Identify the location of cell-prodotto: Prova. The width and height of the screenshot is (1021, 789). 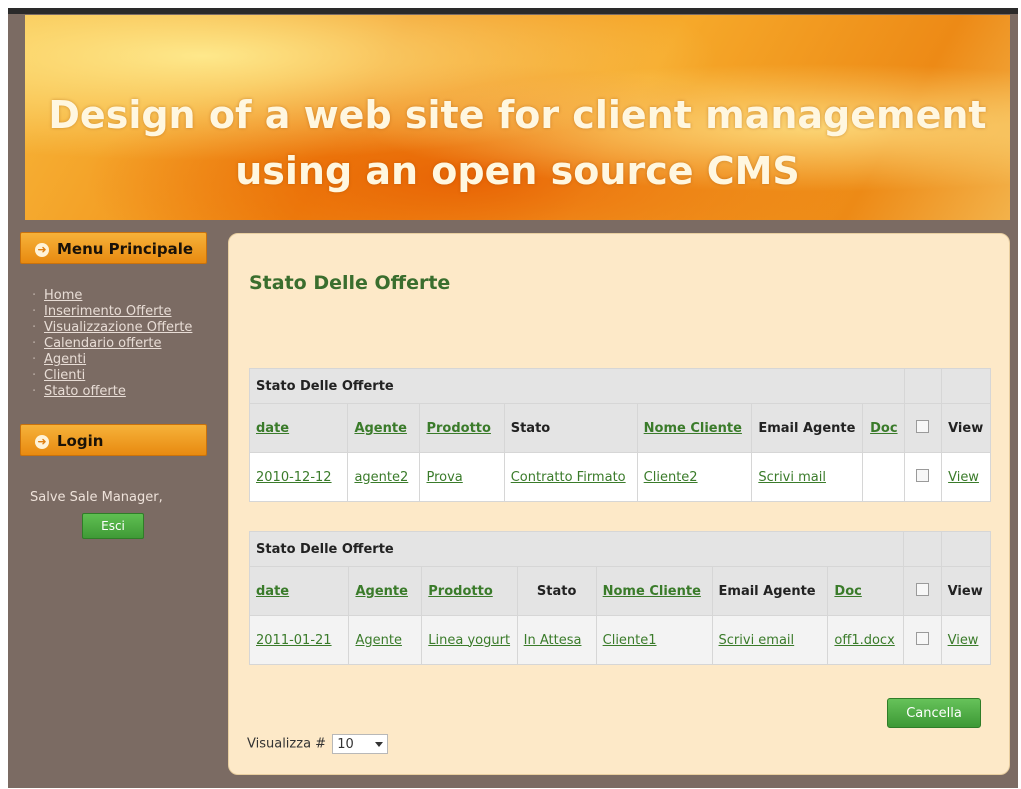
(462, 477).